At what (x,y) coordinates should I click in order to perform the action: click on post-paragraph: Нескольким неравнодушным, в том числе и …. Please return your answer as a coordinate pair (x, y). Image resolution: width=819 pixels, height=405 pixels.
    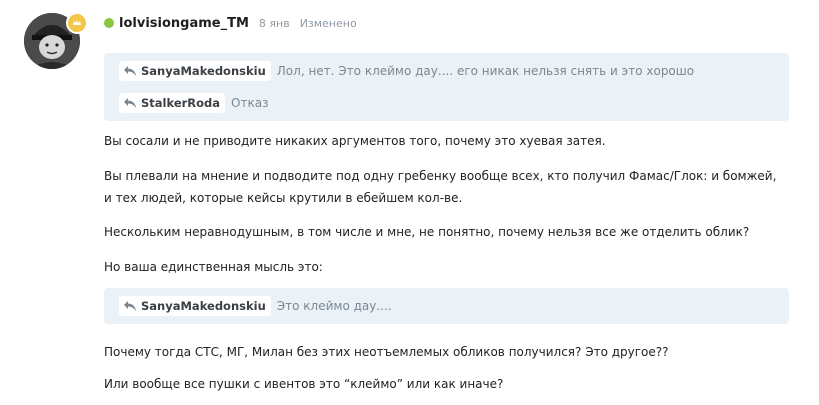
    Looking at the image, I should click on (427, 232).